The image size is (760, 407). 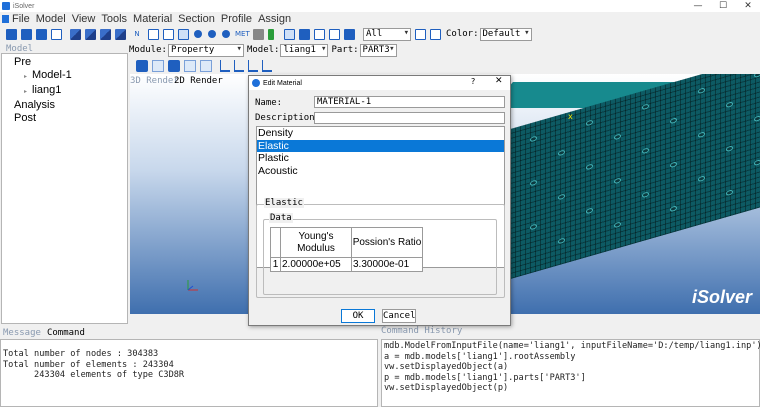 I want to click on rotate-icon, so click(x=158, y=66).